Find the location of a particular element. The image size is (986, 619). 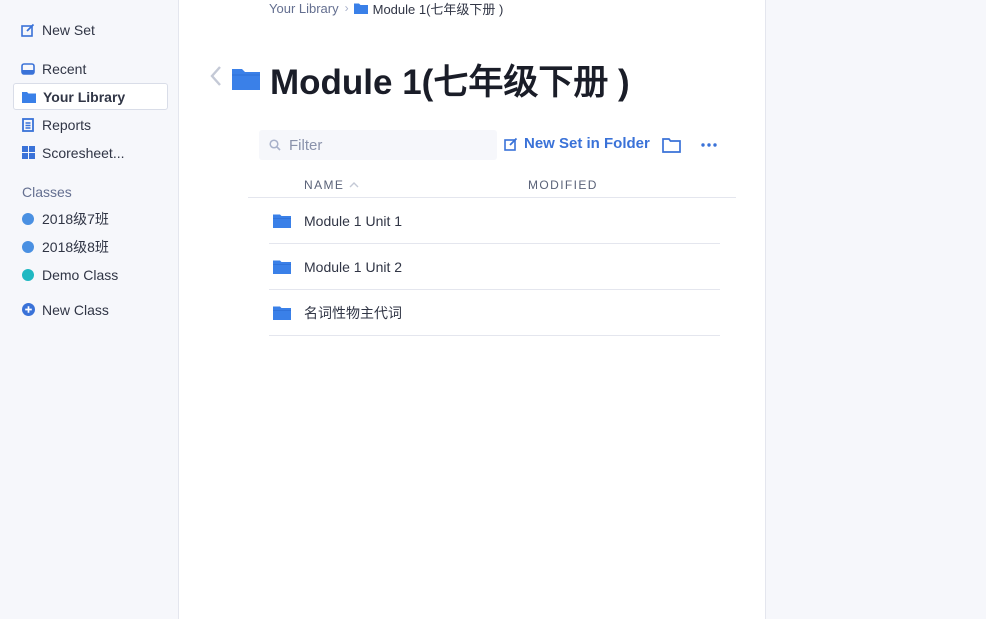

chevron-right-icon: › is located at coordinates (346, 8).